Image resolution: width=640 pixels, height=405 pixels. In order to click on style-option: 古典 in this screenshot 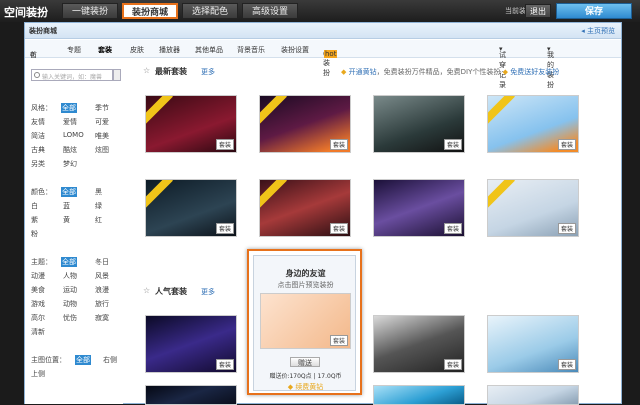, I will do `click(38, 150)`.